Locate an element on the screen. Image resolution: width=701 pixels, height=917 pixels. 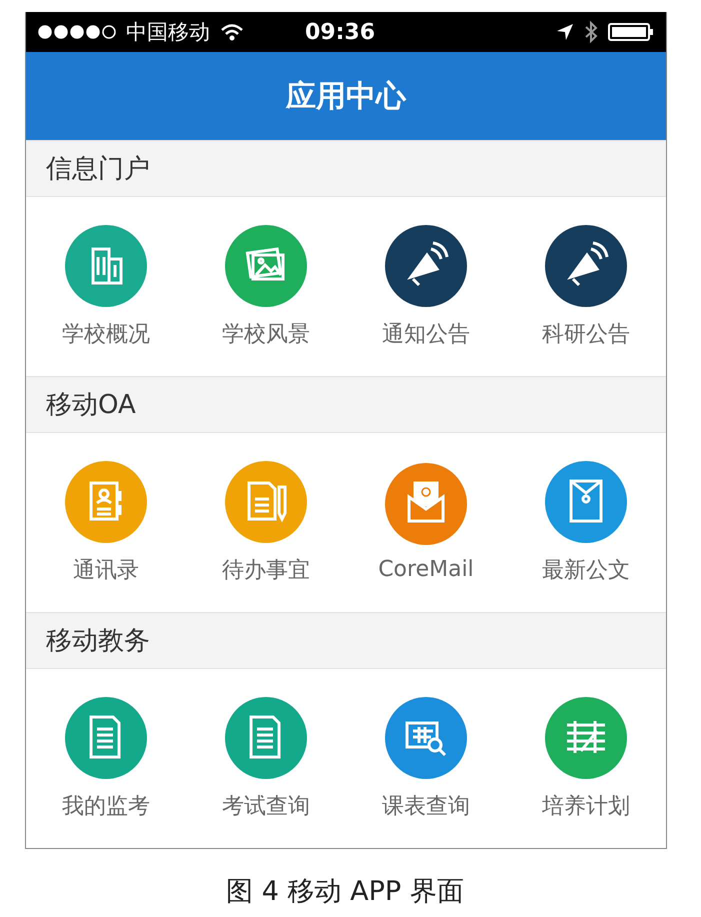
app-label: 培养计划 is located at coordinates (586, 805).